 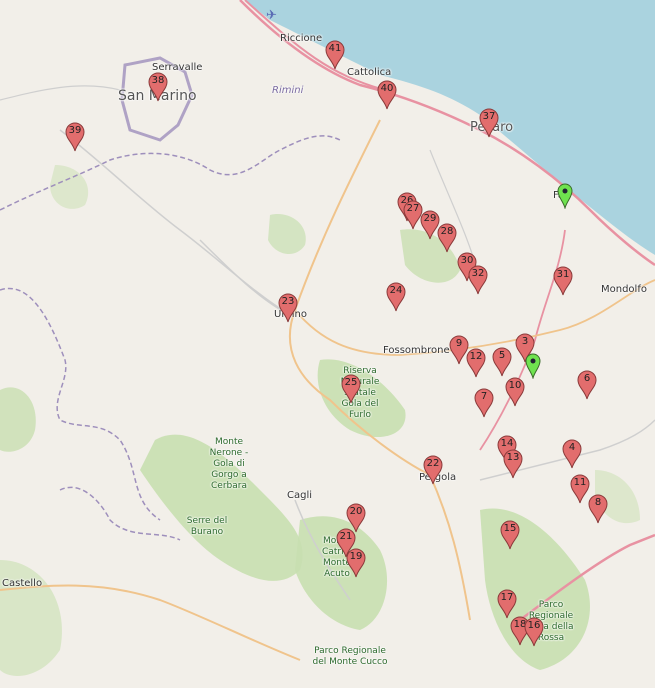 I want to click on marker-label: 7, so click(x=484, y=396).